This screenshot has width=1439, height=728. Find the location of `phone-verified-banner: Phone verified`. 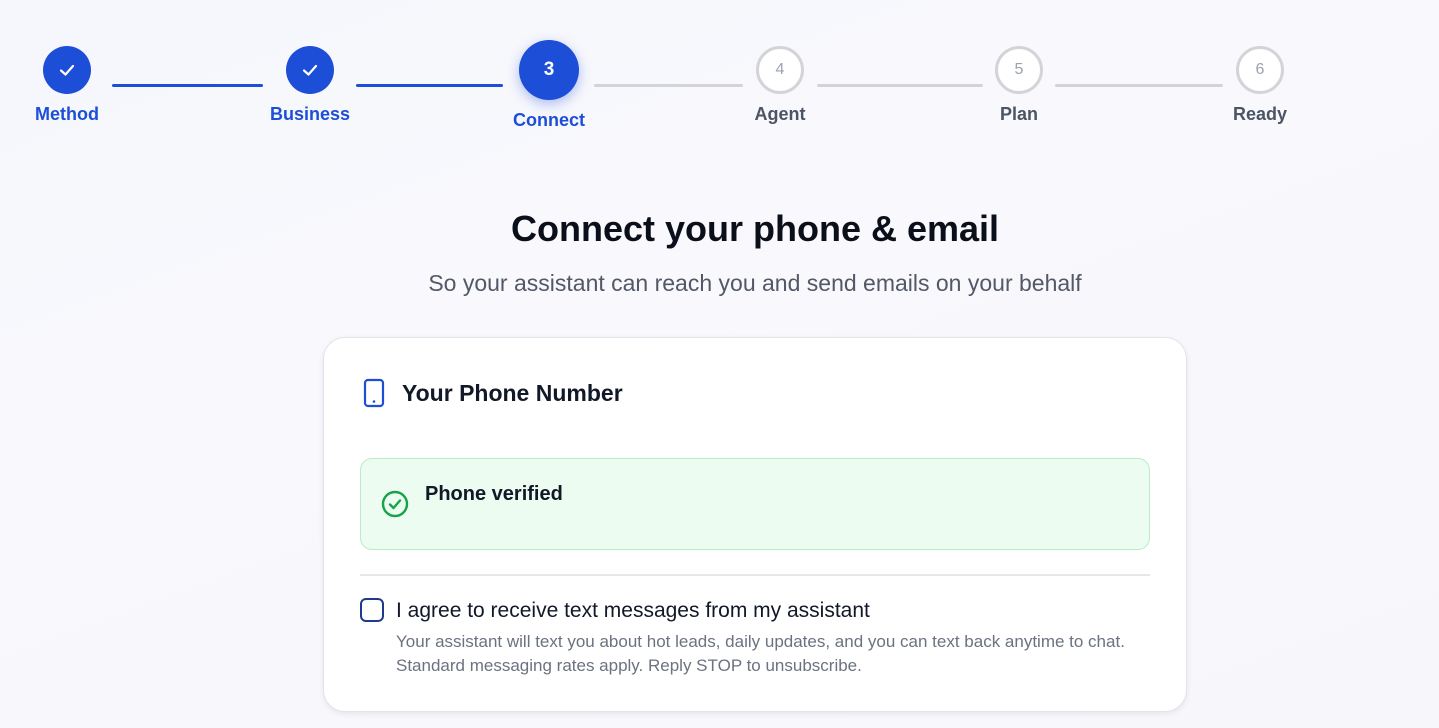

phone-verified-banner: Phone verified is located at coordinates (755, 504).